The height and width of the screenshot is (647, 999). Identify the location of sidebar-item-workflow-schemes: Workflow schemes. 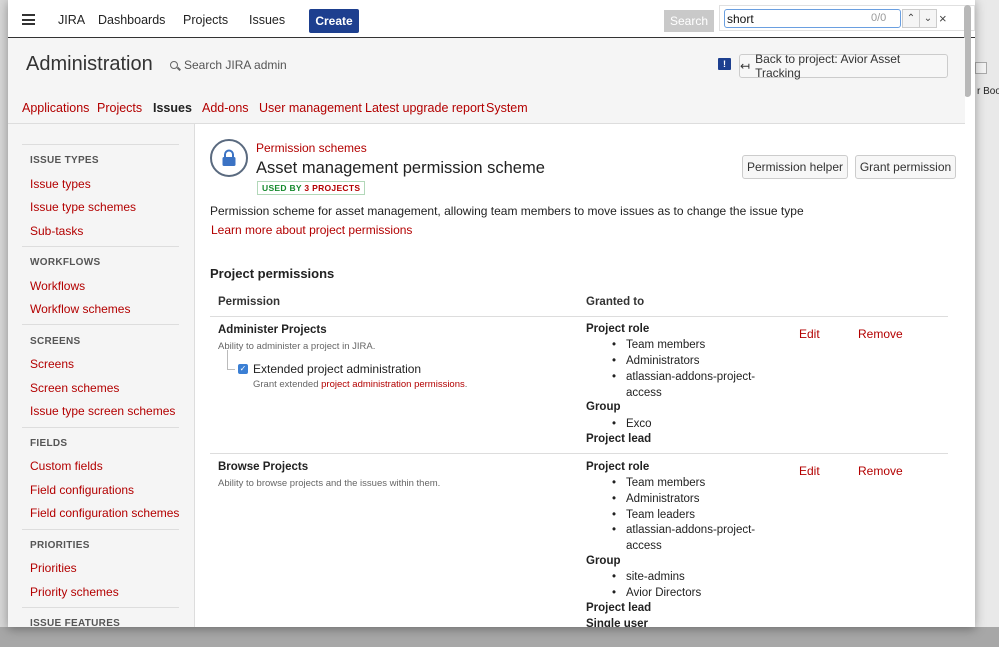
(80, 309).